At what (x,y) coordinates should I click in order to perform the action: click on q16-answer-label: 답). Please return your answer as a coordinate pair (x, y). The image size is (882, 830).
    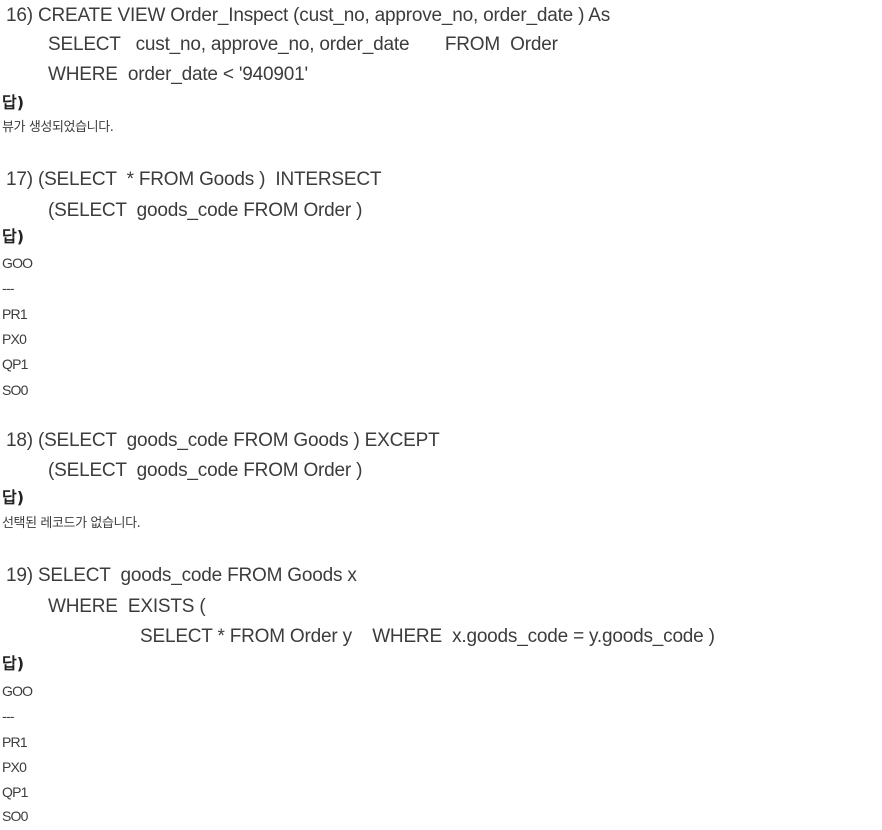
    Looking at the image, I should click on (13, 102).